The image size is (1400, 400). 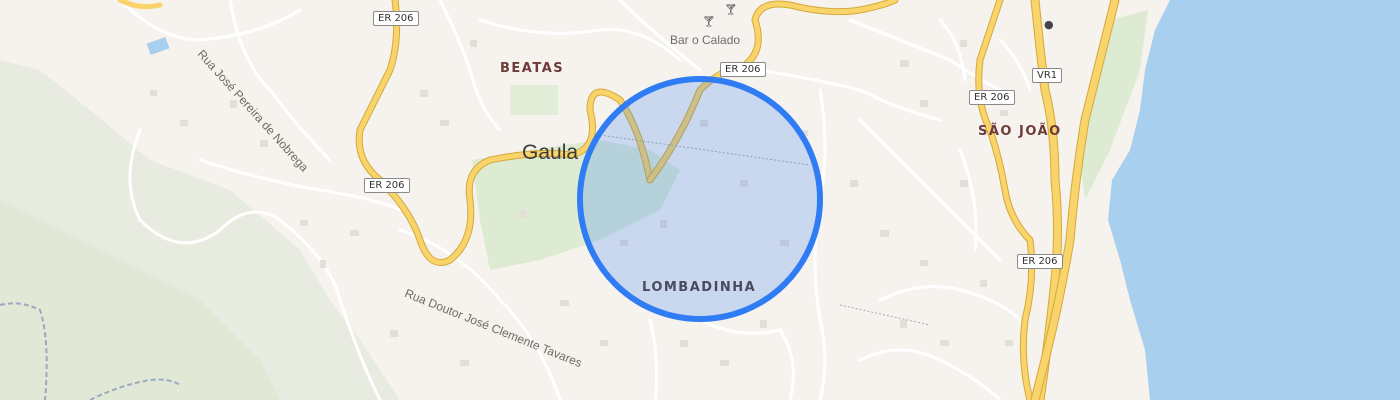 What do you see at coordinates (158, 46) in the screenshot?
I see `pond` at bounding box center [158, 46].